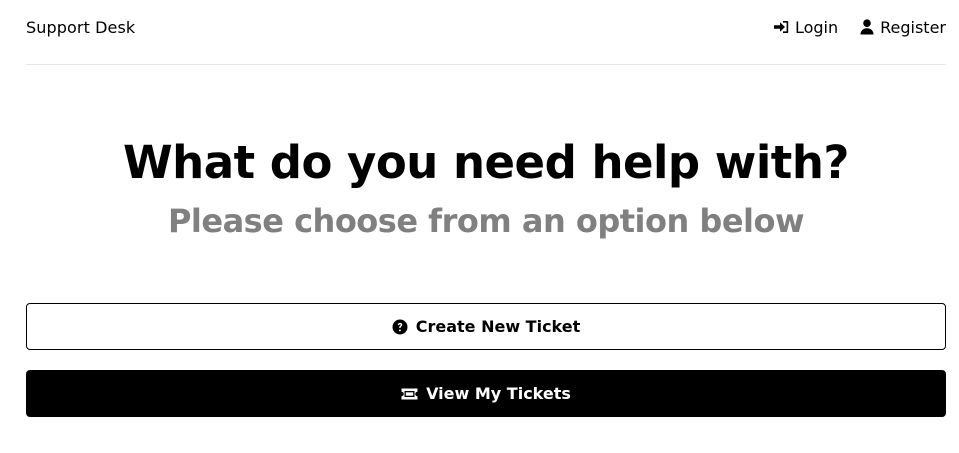 This screenshot has width=959, height=453. I want to click on register-link: Register, so click(903, 27).